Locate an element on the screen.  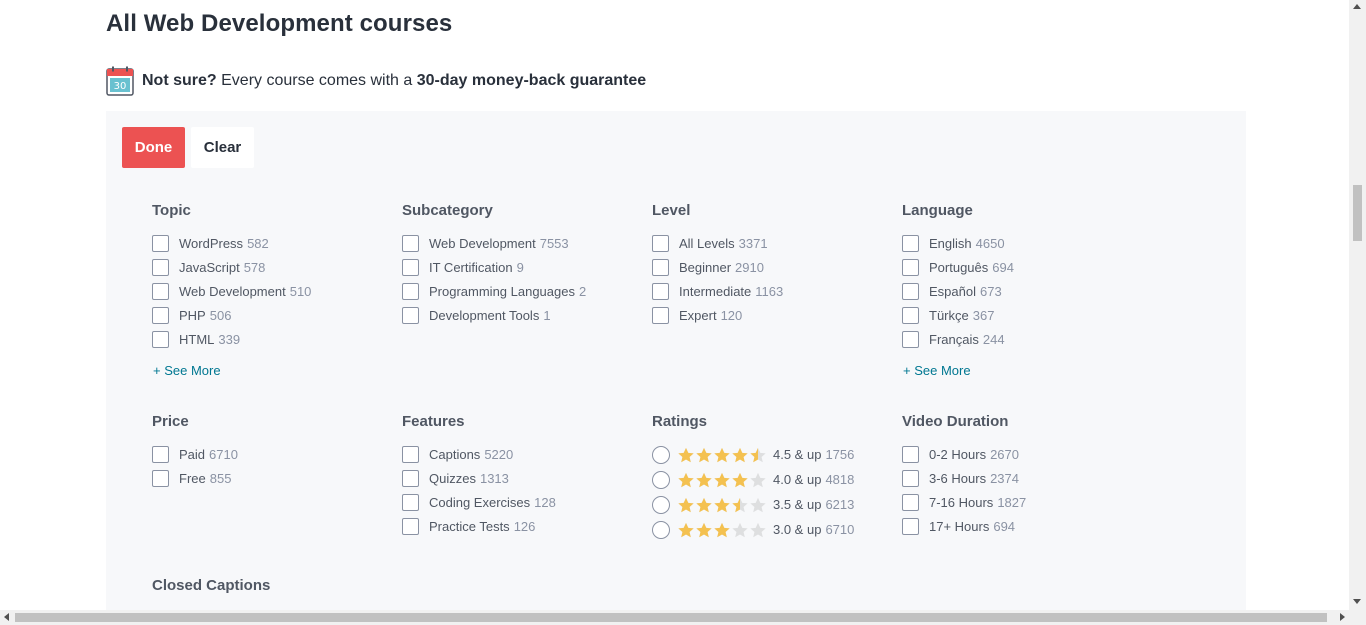
filter-group-title: Price is located at coordinates (170, 421).